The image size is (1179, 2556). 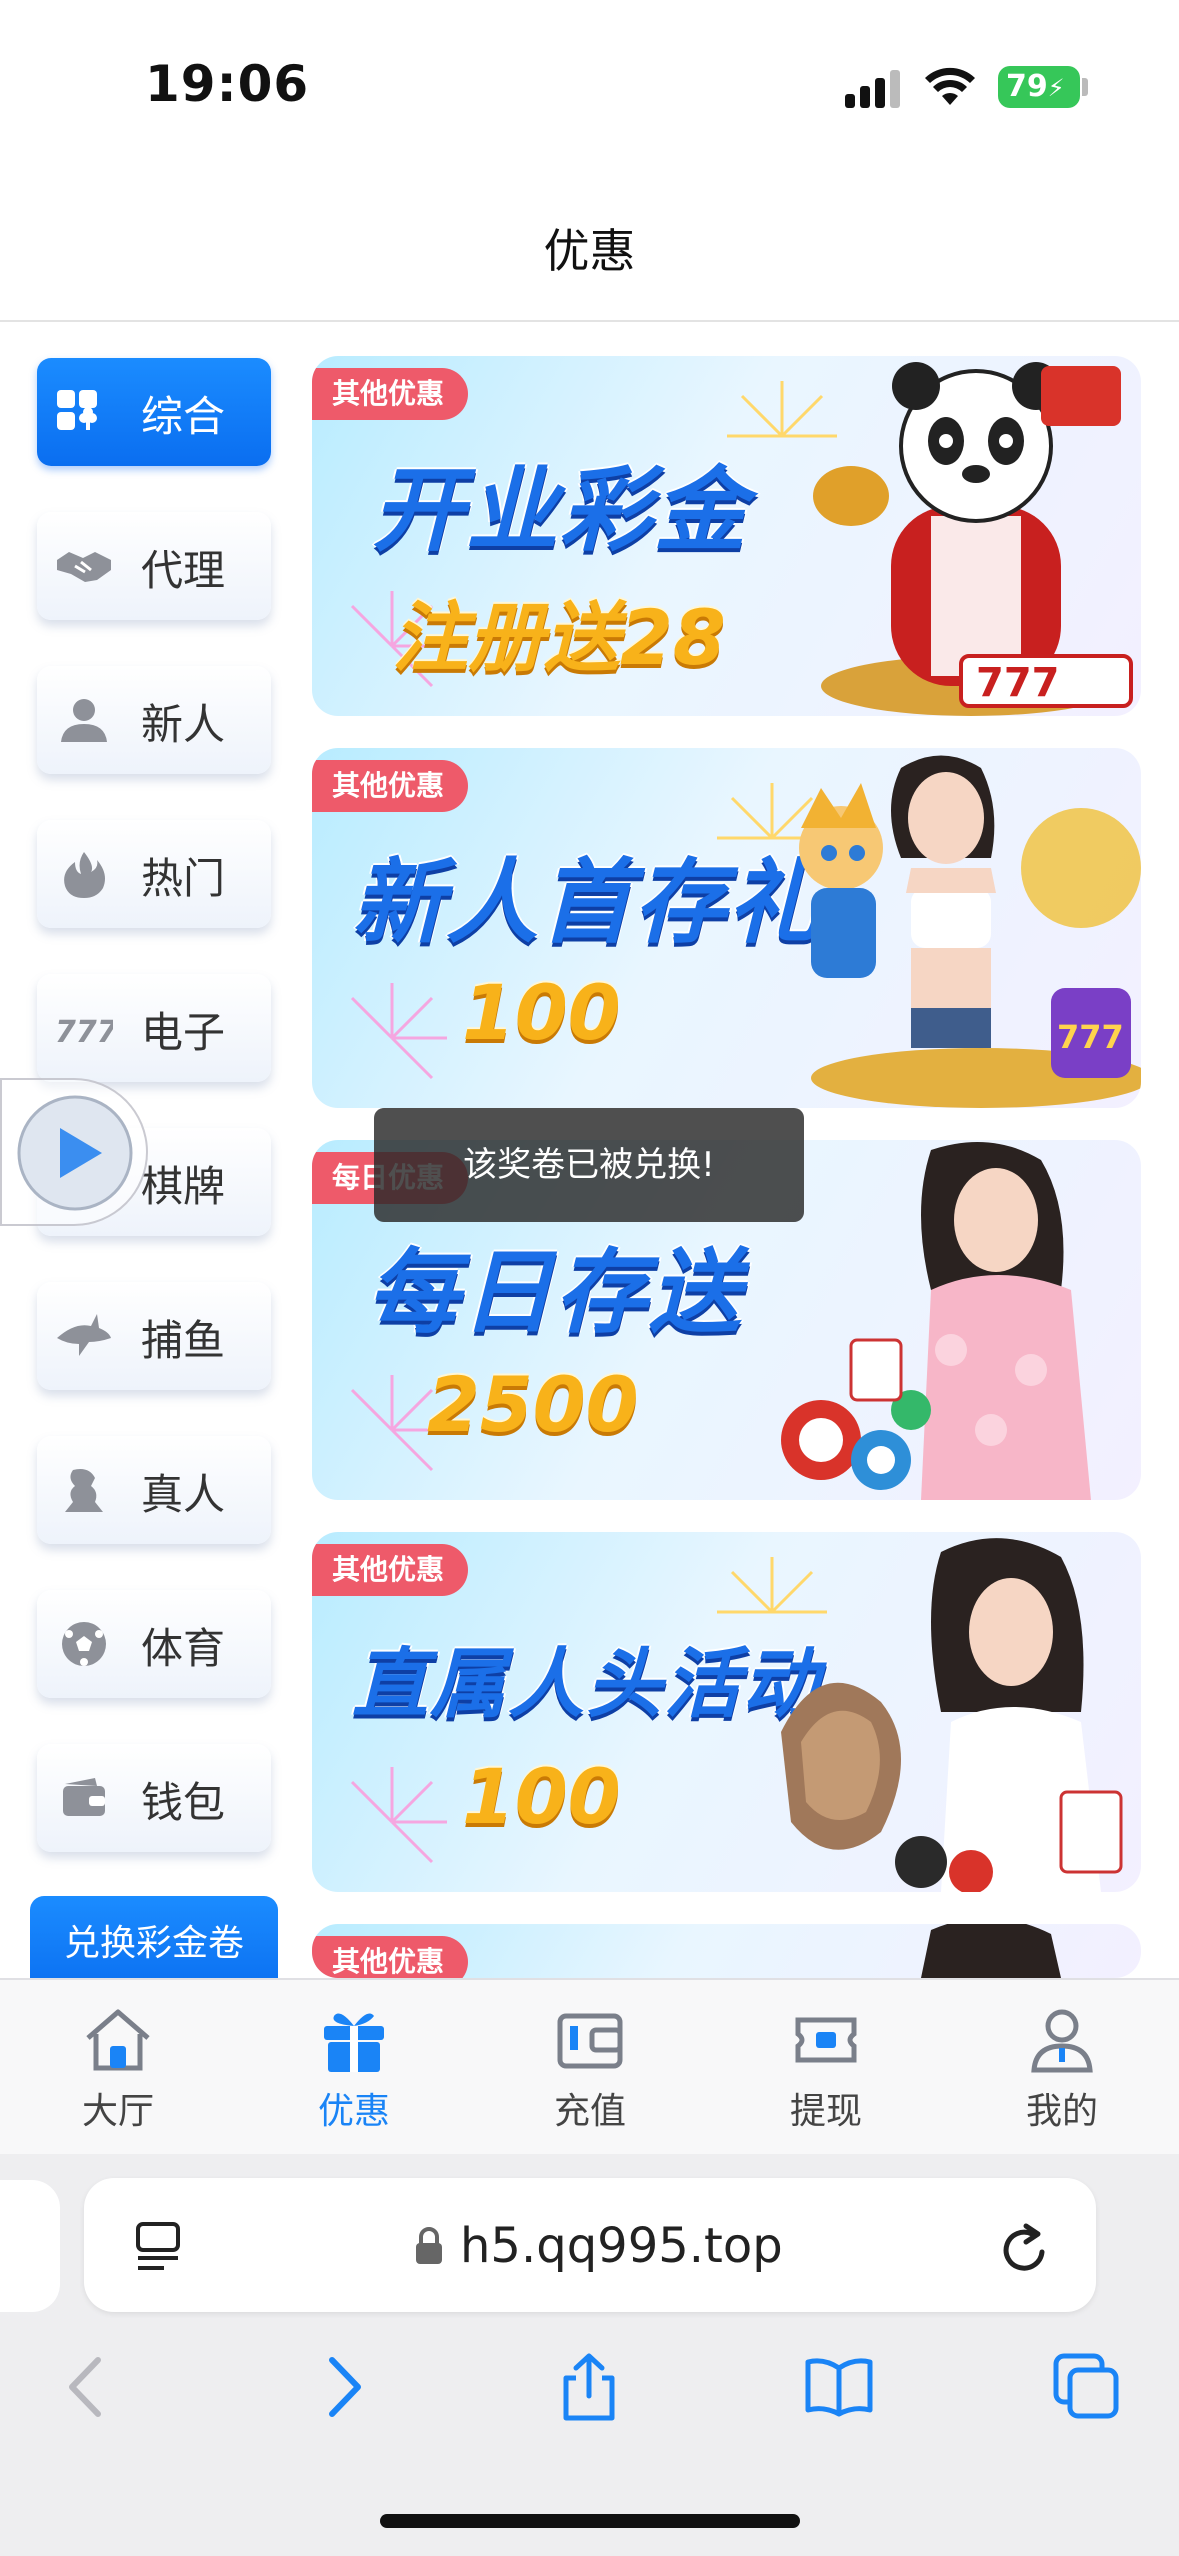 I want to click on tab-profile: 我的, so click(x=1061, y=2068).